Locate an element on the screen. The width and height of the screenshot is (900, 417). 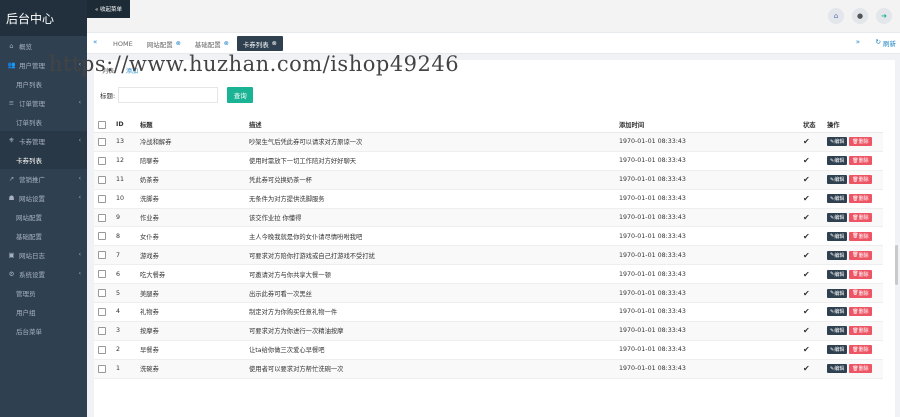
sidebar-item: ⎈ 卡券管理 ‹ is located at coordinates (43, 140).